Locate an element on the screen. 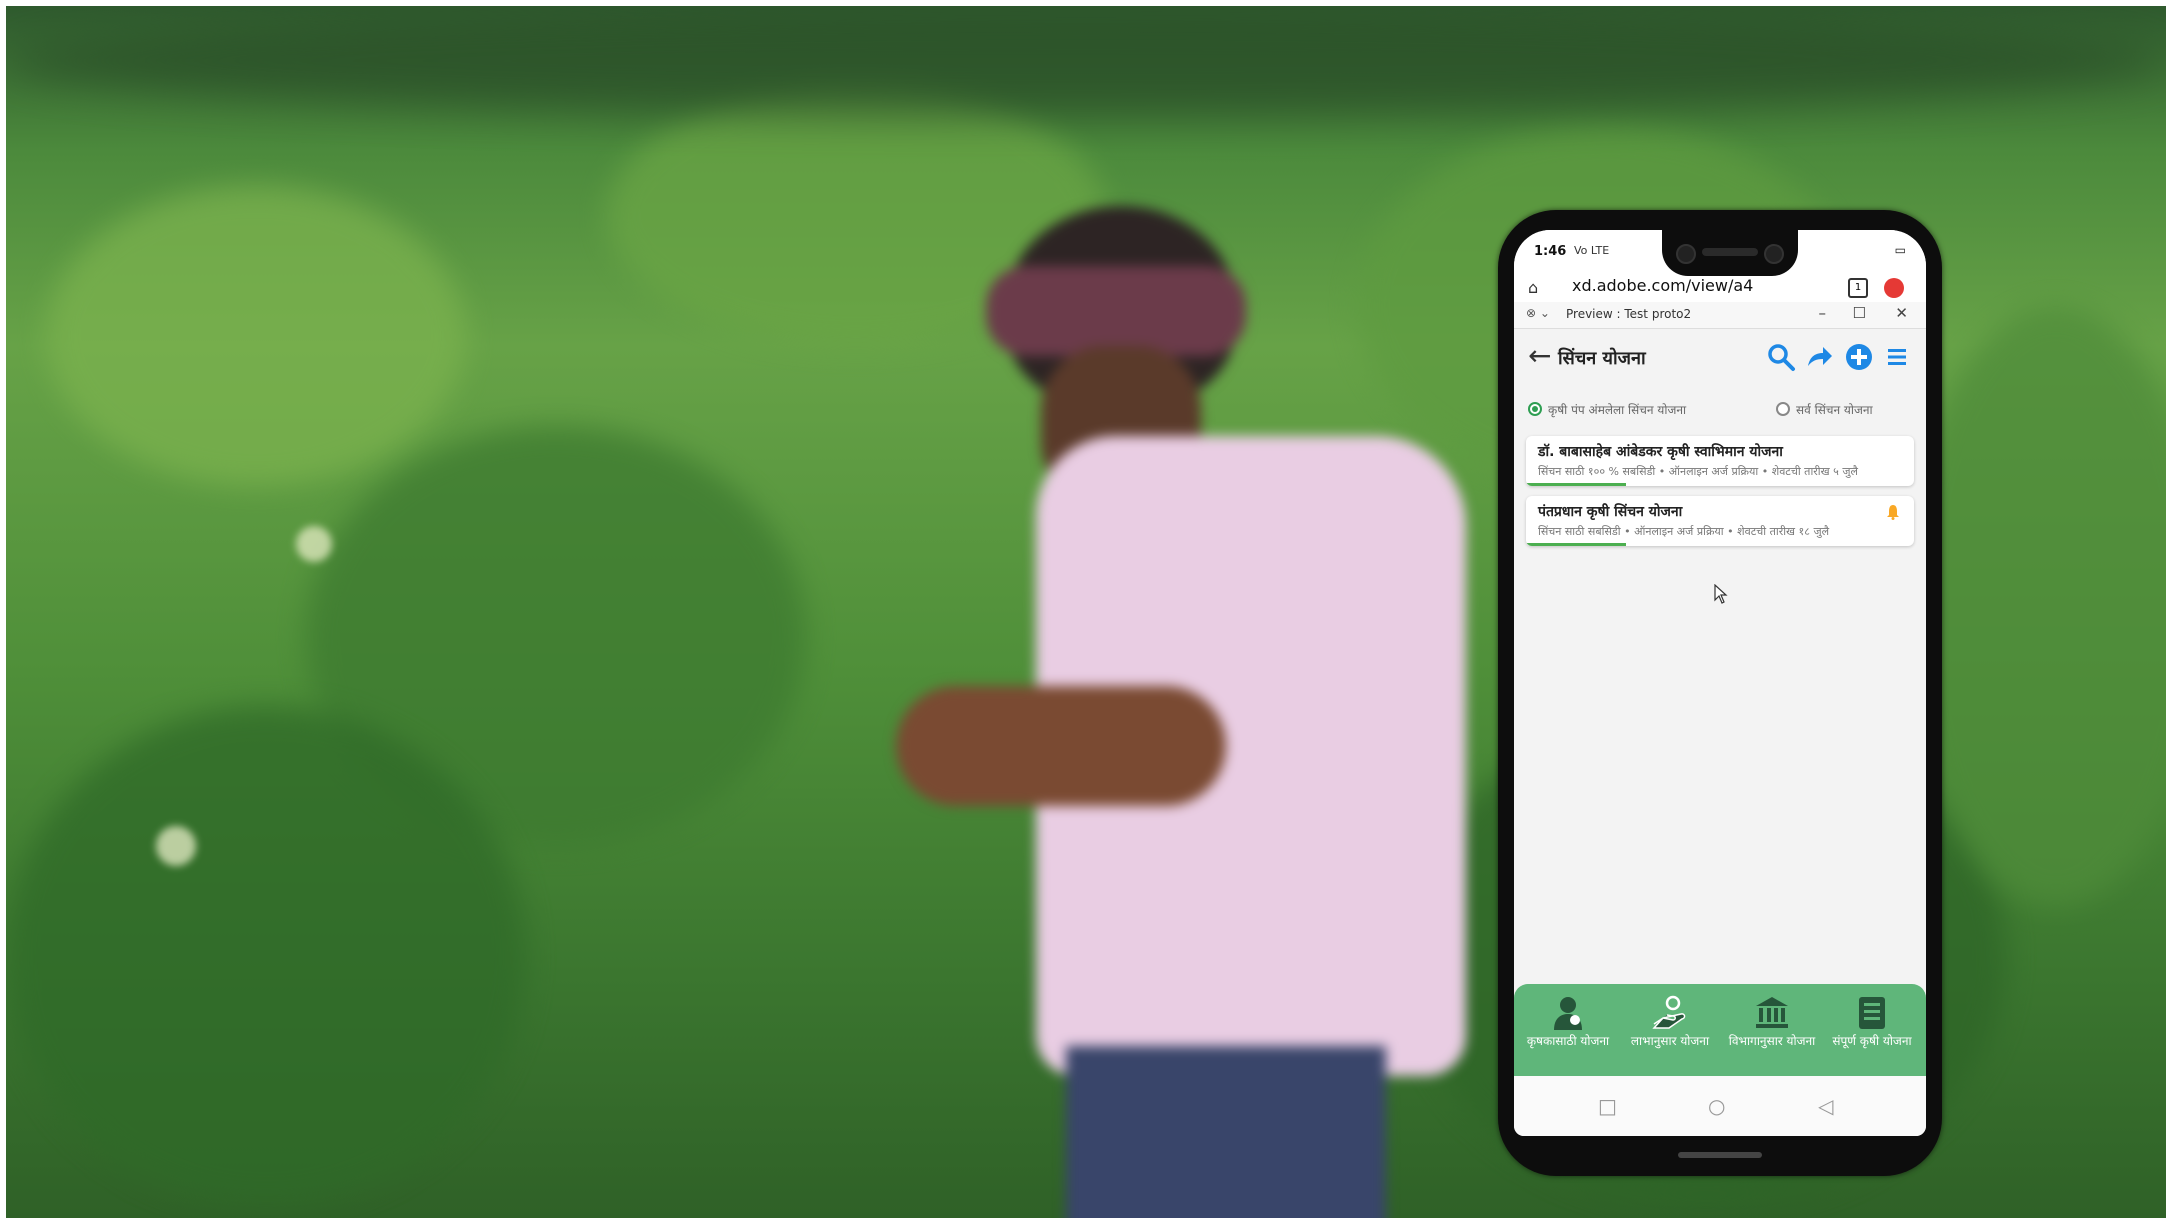 The width and height of the screenshot is (2172, 1224). preview-title: Preview : Test proto2 is located at coordinates (1629, 314).